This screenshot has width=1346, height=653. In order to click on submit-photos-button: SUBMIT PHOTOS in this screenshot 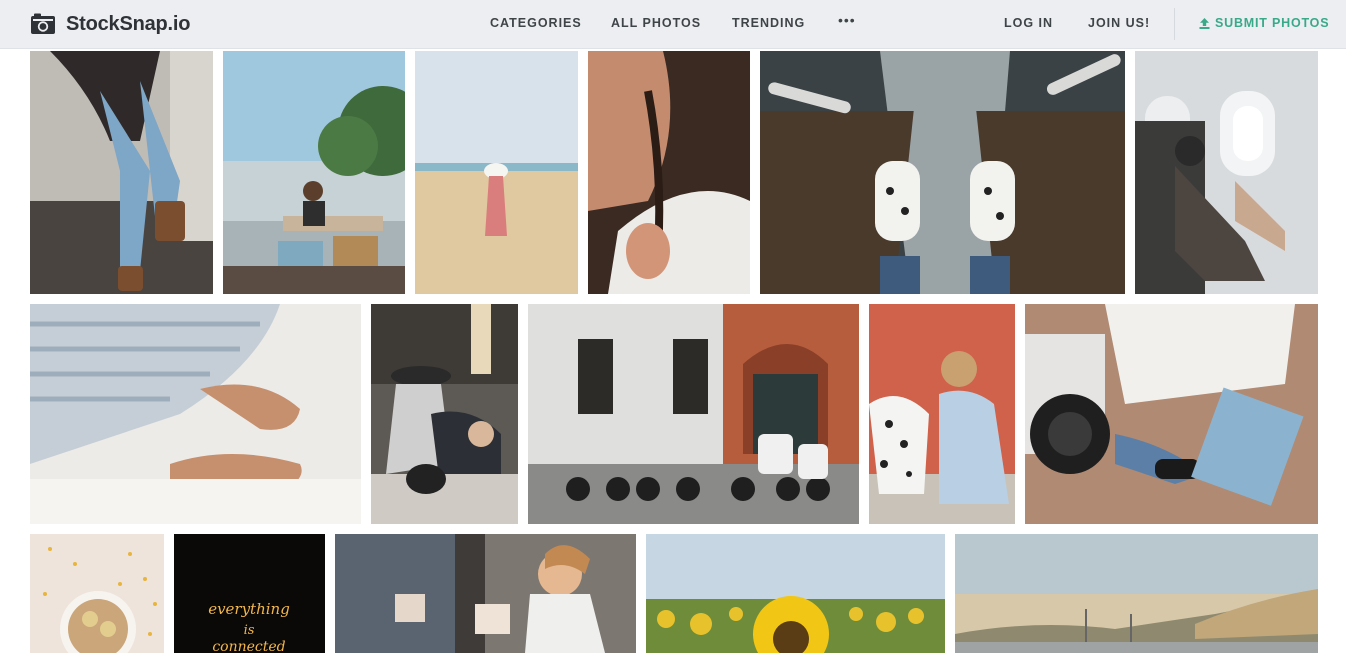, I will do `click(1264, 23)`.